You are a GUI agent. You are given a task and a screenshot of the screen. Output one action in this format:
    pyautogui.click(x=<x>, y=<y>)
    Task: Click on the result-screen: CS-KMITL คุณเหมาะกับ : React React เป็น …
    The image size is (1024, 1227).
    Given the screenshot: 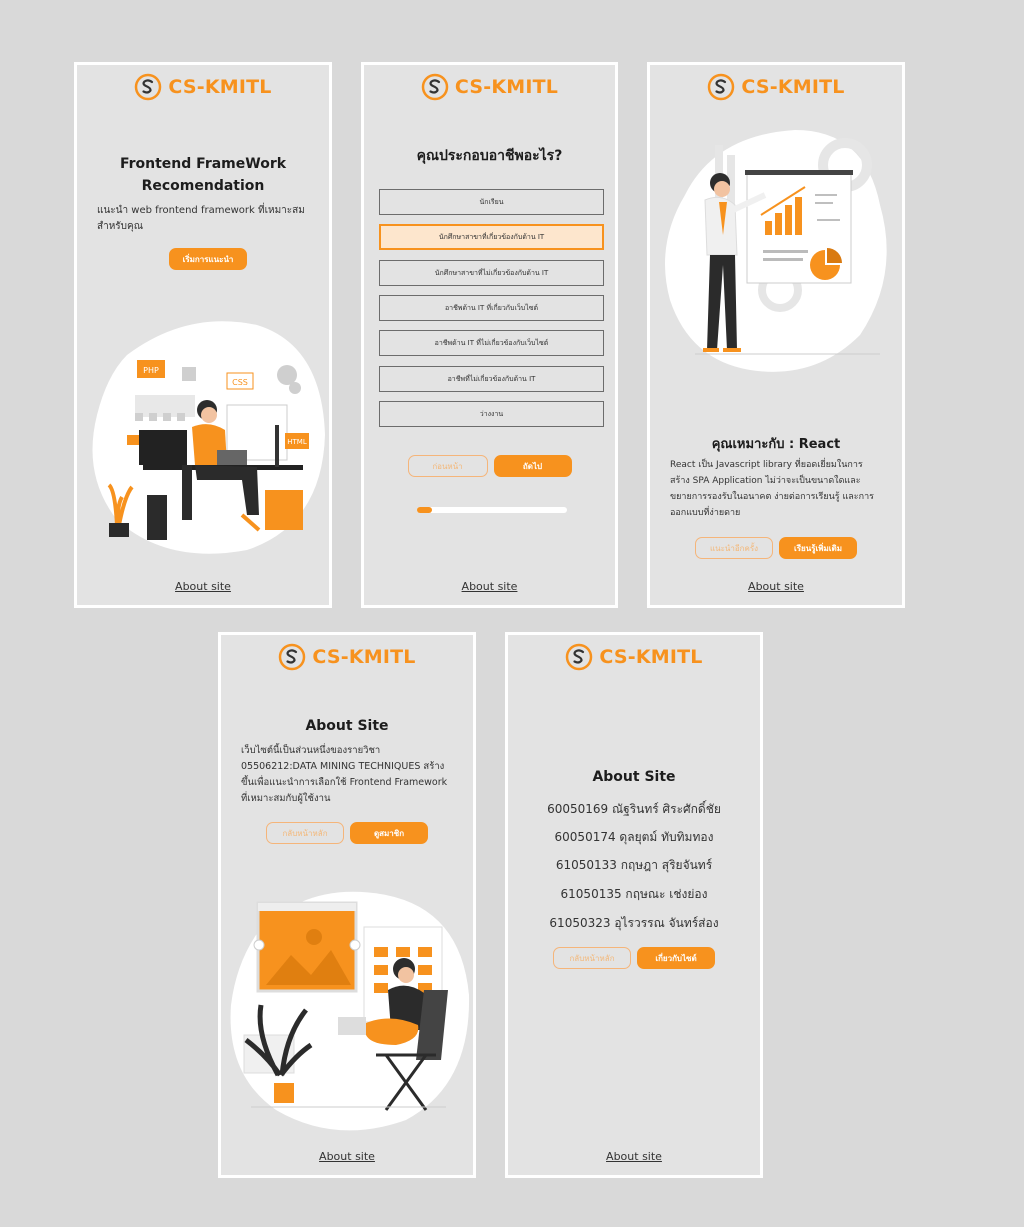 What is the action you would take?
    pyautogui.click(x=776, y=335)
    